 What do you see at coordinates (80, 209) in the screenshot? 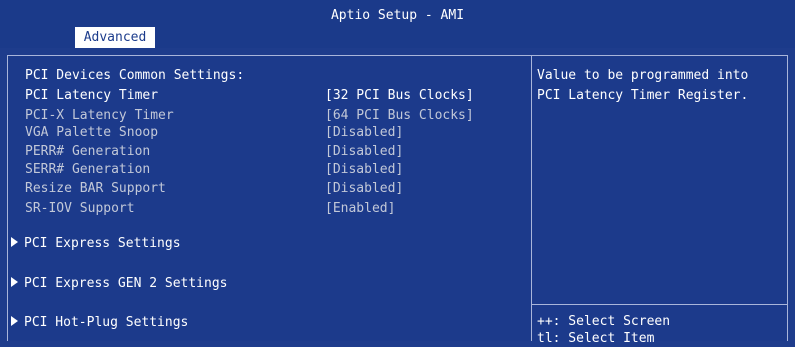
I see `setting-label-sr-iov-support: SR-IOV Support` at bounding box center [80, 209].